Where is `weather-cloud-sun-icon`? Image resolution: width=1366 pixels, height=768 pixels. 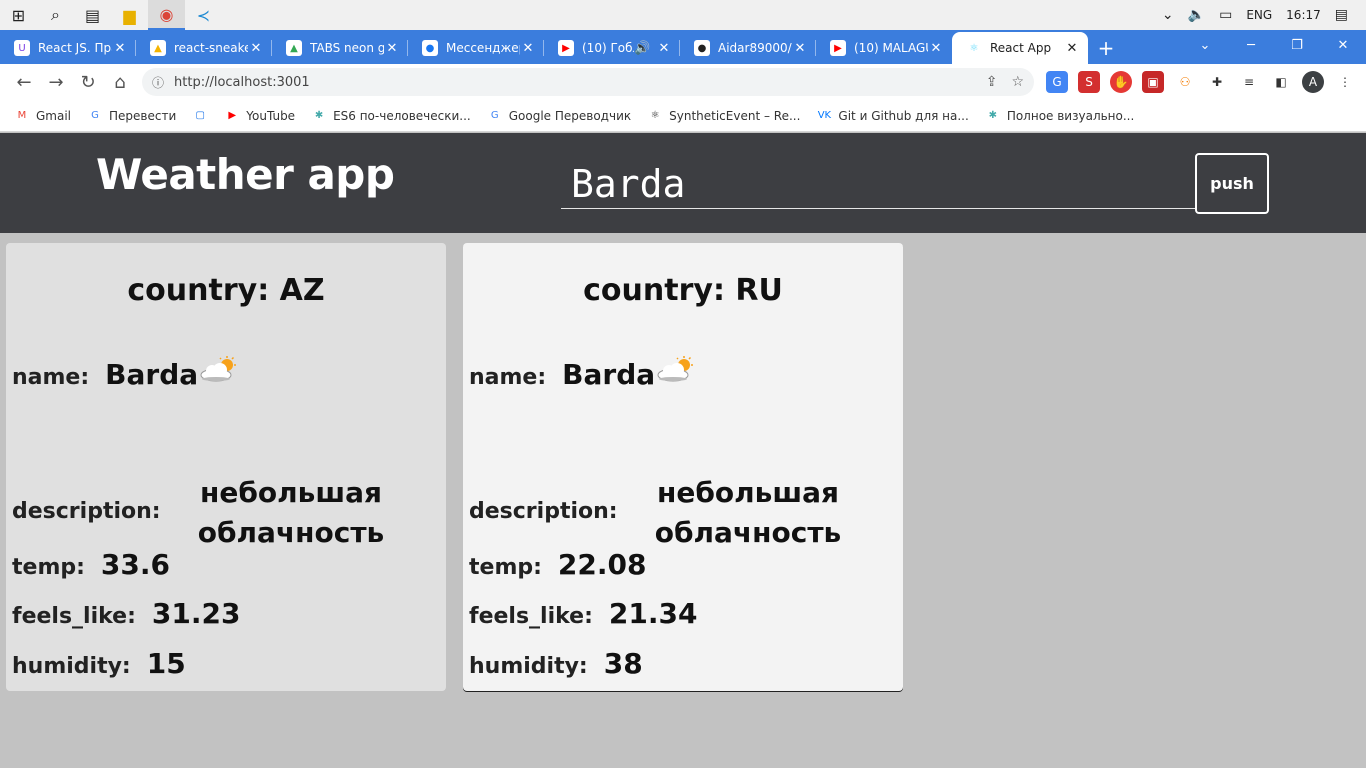 weather-cloud-sun-icon is located at coordinates (675, 369).